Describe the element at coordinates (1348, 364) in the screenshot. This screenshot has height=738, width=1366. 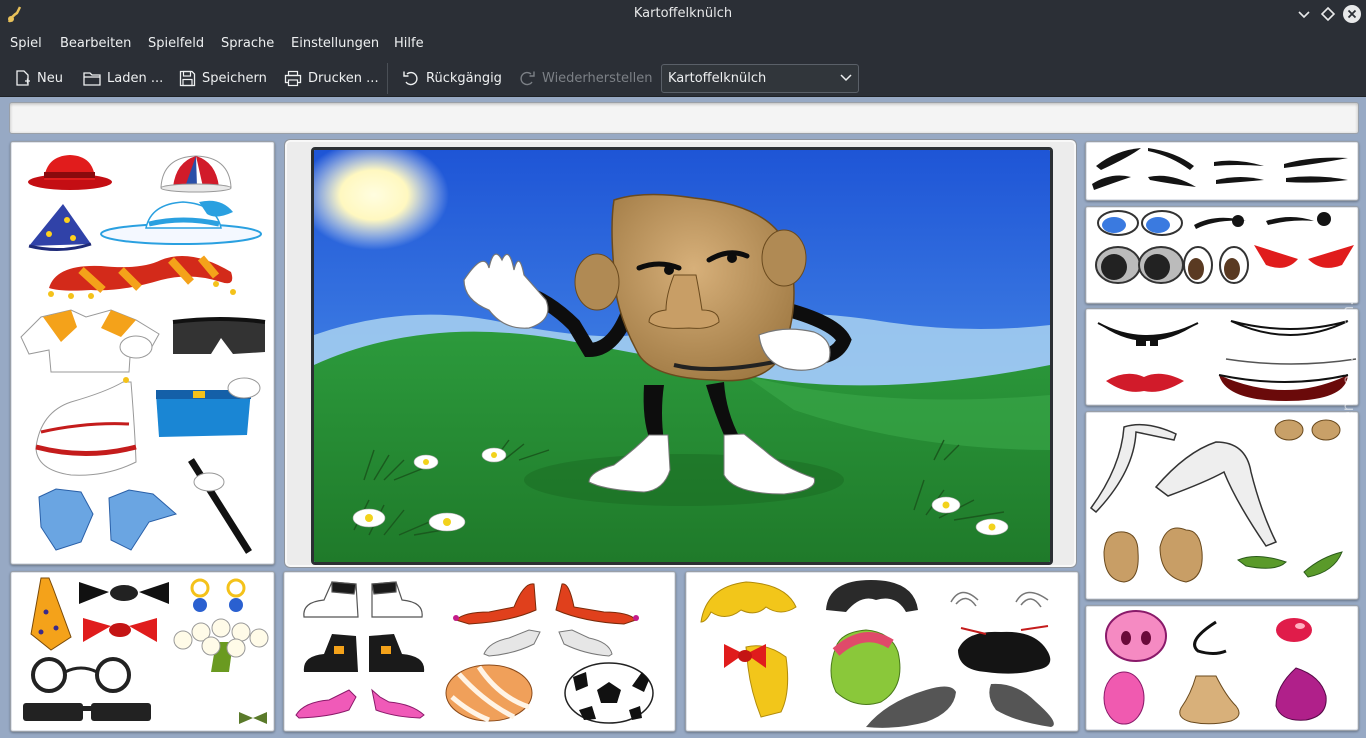
I see `watermark-text: screenshots.debian.net` at that location.